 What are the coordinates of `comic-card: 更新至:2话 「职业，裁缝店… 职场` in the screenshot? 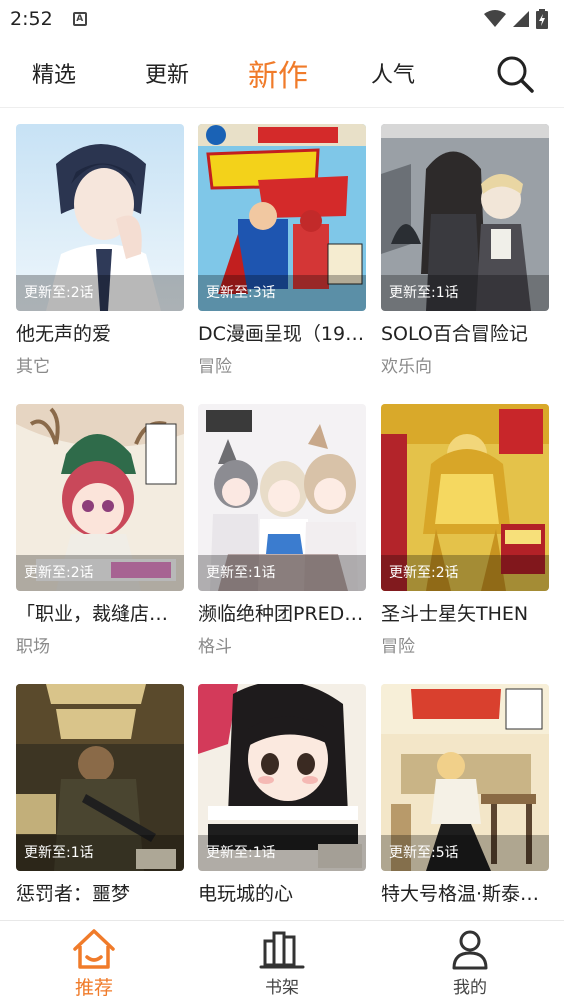 It's located at (100, 531).